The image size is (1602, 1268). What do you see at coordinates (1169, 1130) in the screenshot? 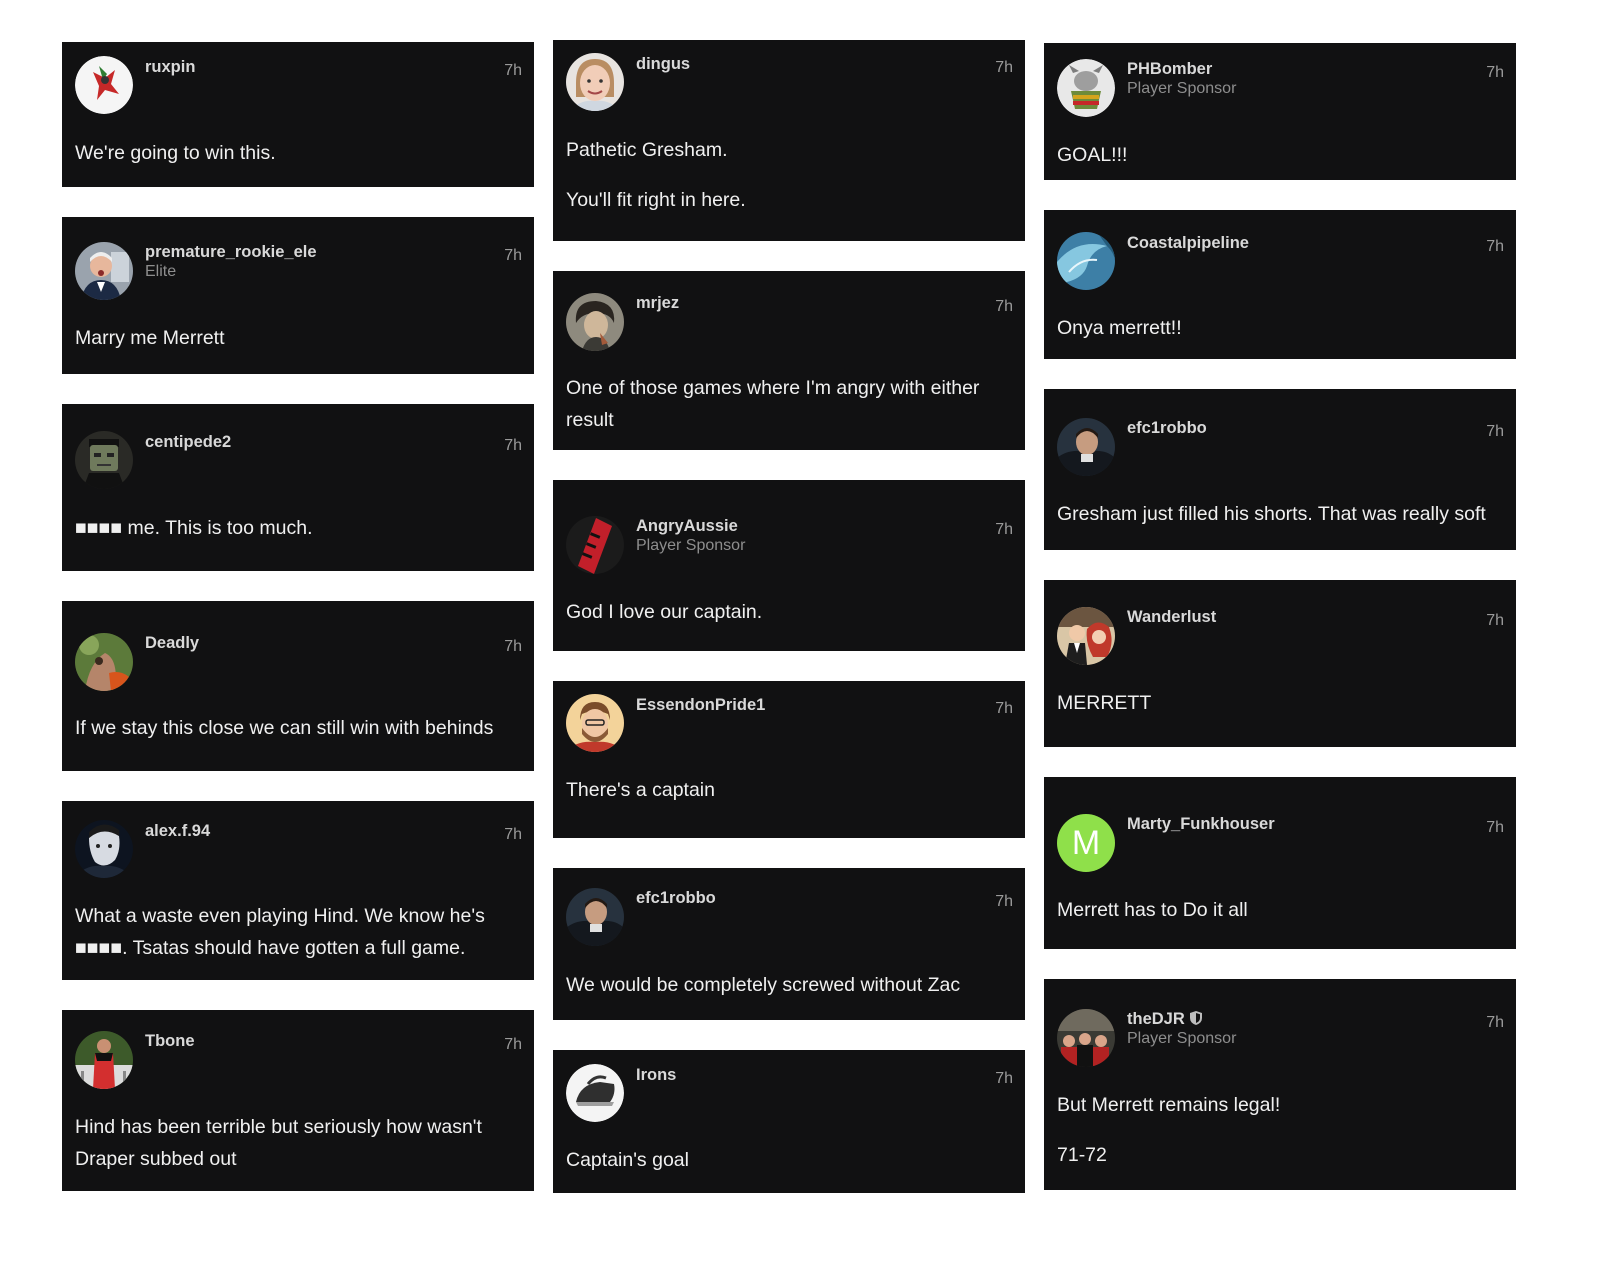
I see `comment-text: But Merrett remains legal! 71-72` at bounding box center [1169, 1130].